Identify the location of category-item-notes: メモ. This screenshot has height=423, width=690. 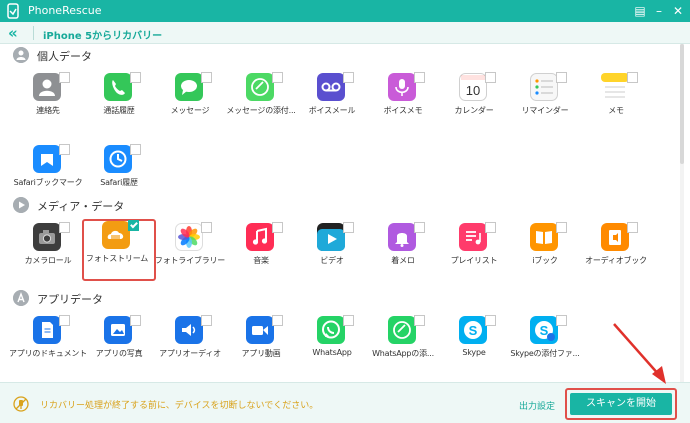
(616, 100).